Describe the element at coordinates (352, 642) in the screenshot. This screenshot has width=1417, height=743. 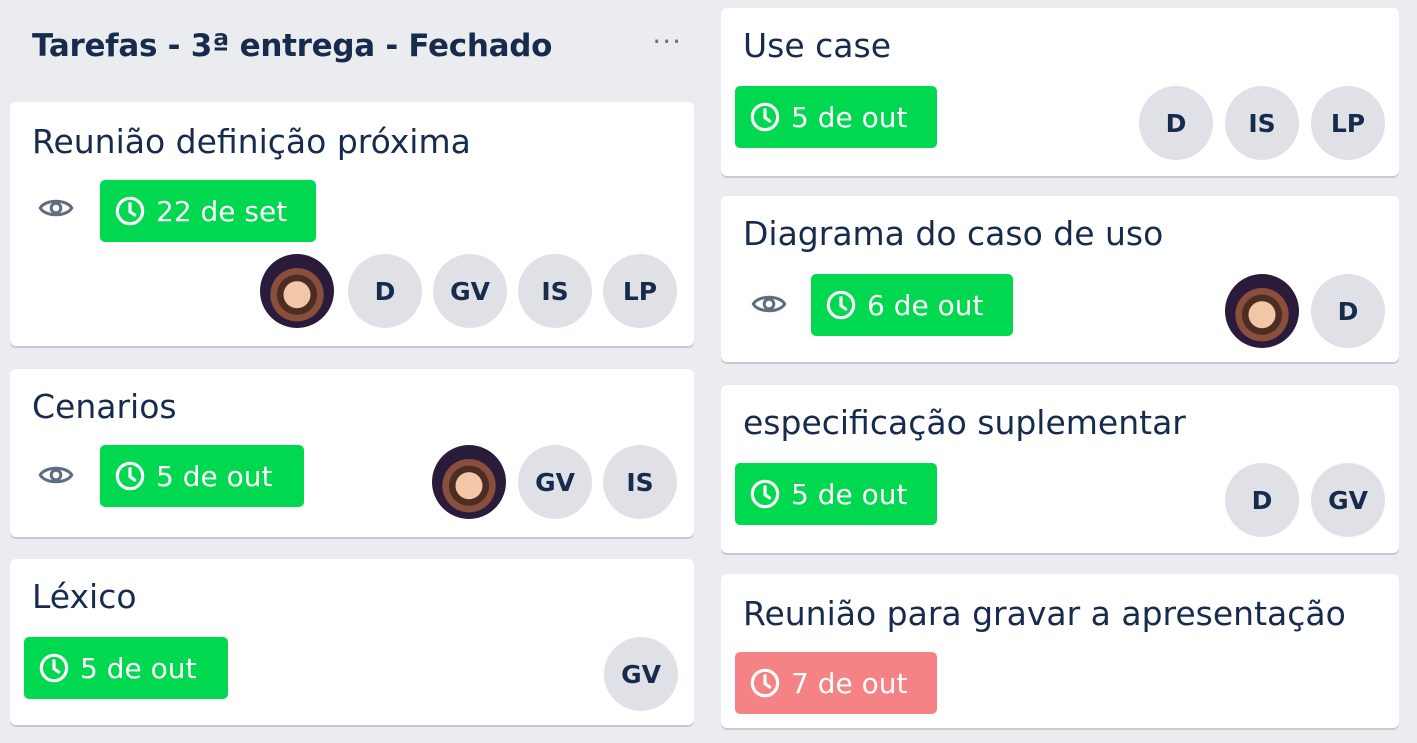
I see `card-lexico: Léxico 5 de out GV` at that location.